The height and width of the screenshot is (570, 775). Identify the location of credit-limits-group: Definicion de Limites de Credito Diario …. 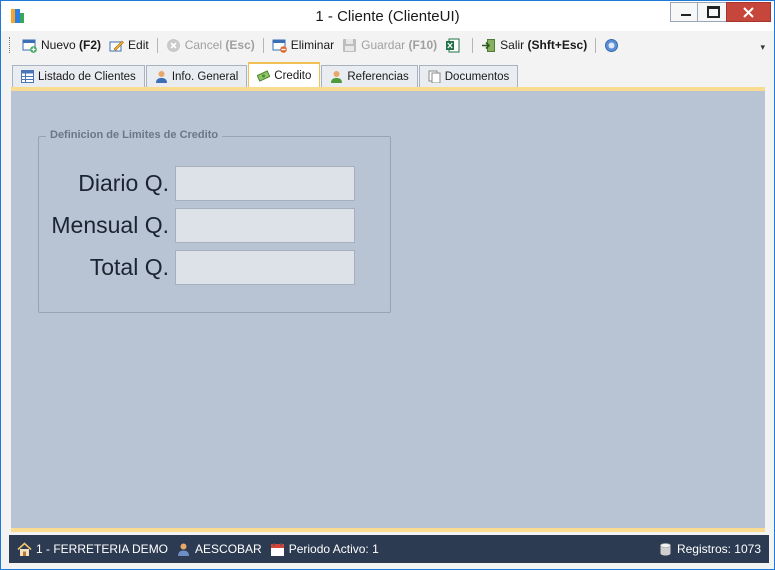
(214, 221).